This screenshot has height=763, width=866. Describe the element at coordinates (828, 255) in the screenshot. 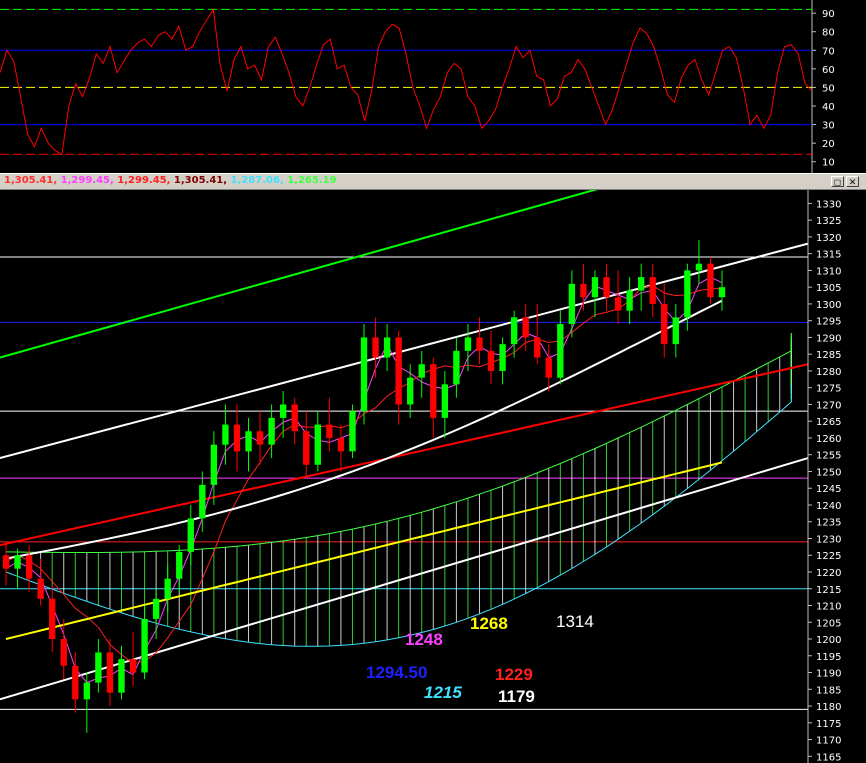

I see `y-tick-label: 1315` at that location.